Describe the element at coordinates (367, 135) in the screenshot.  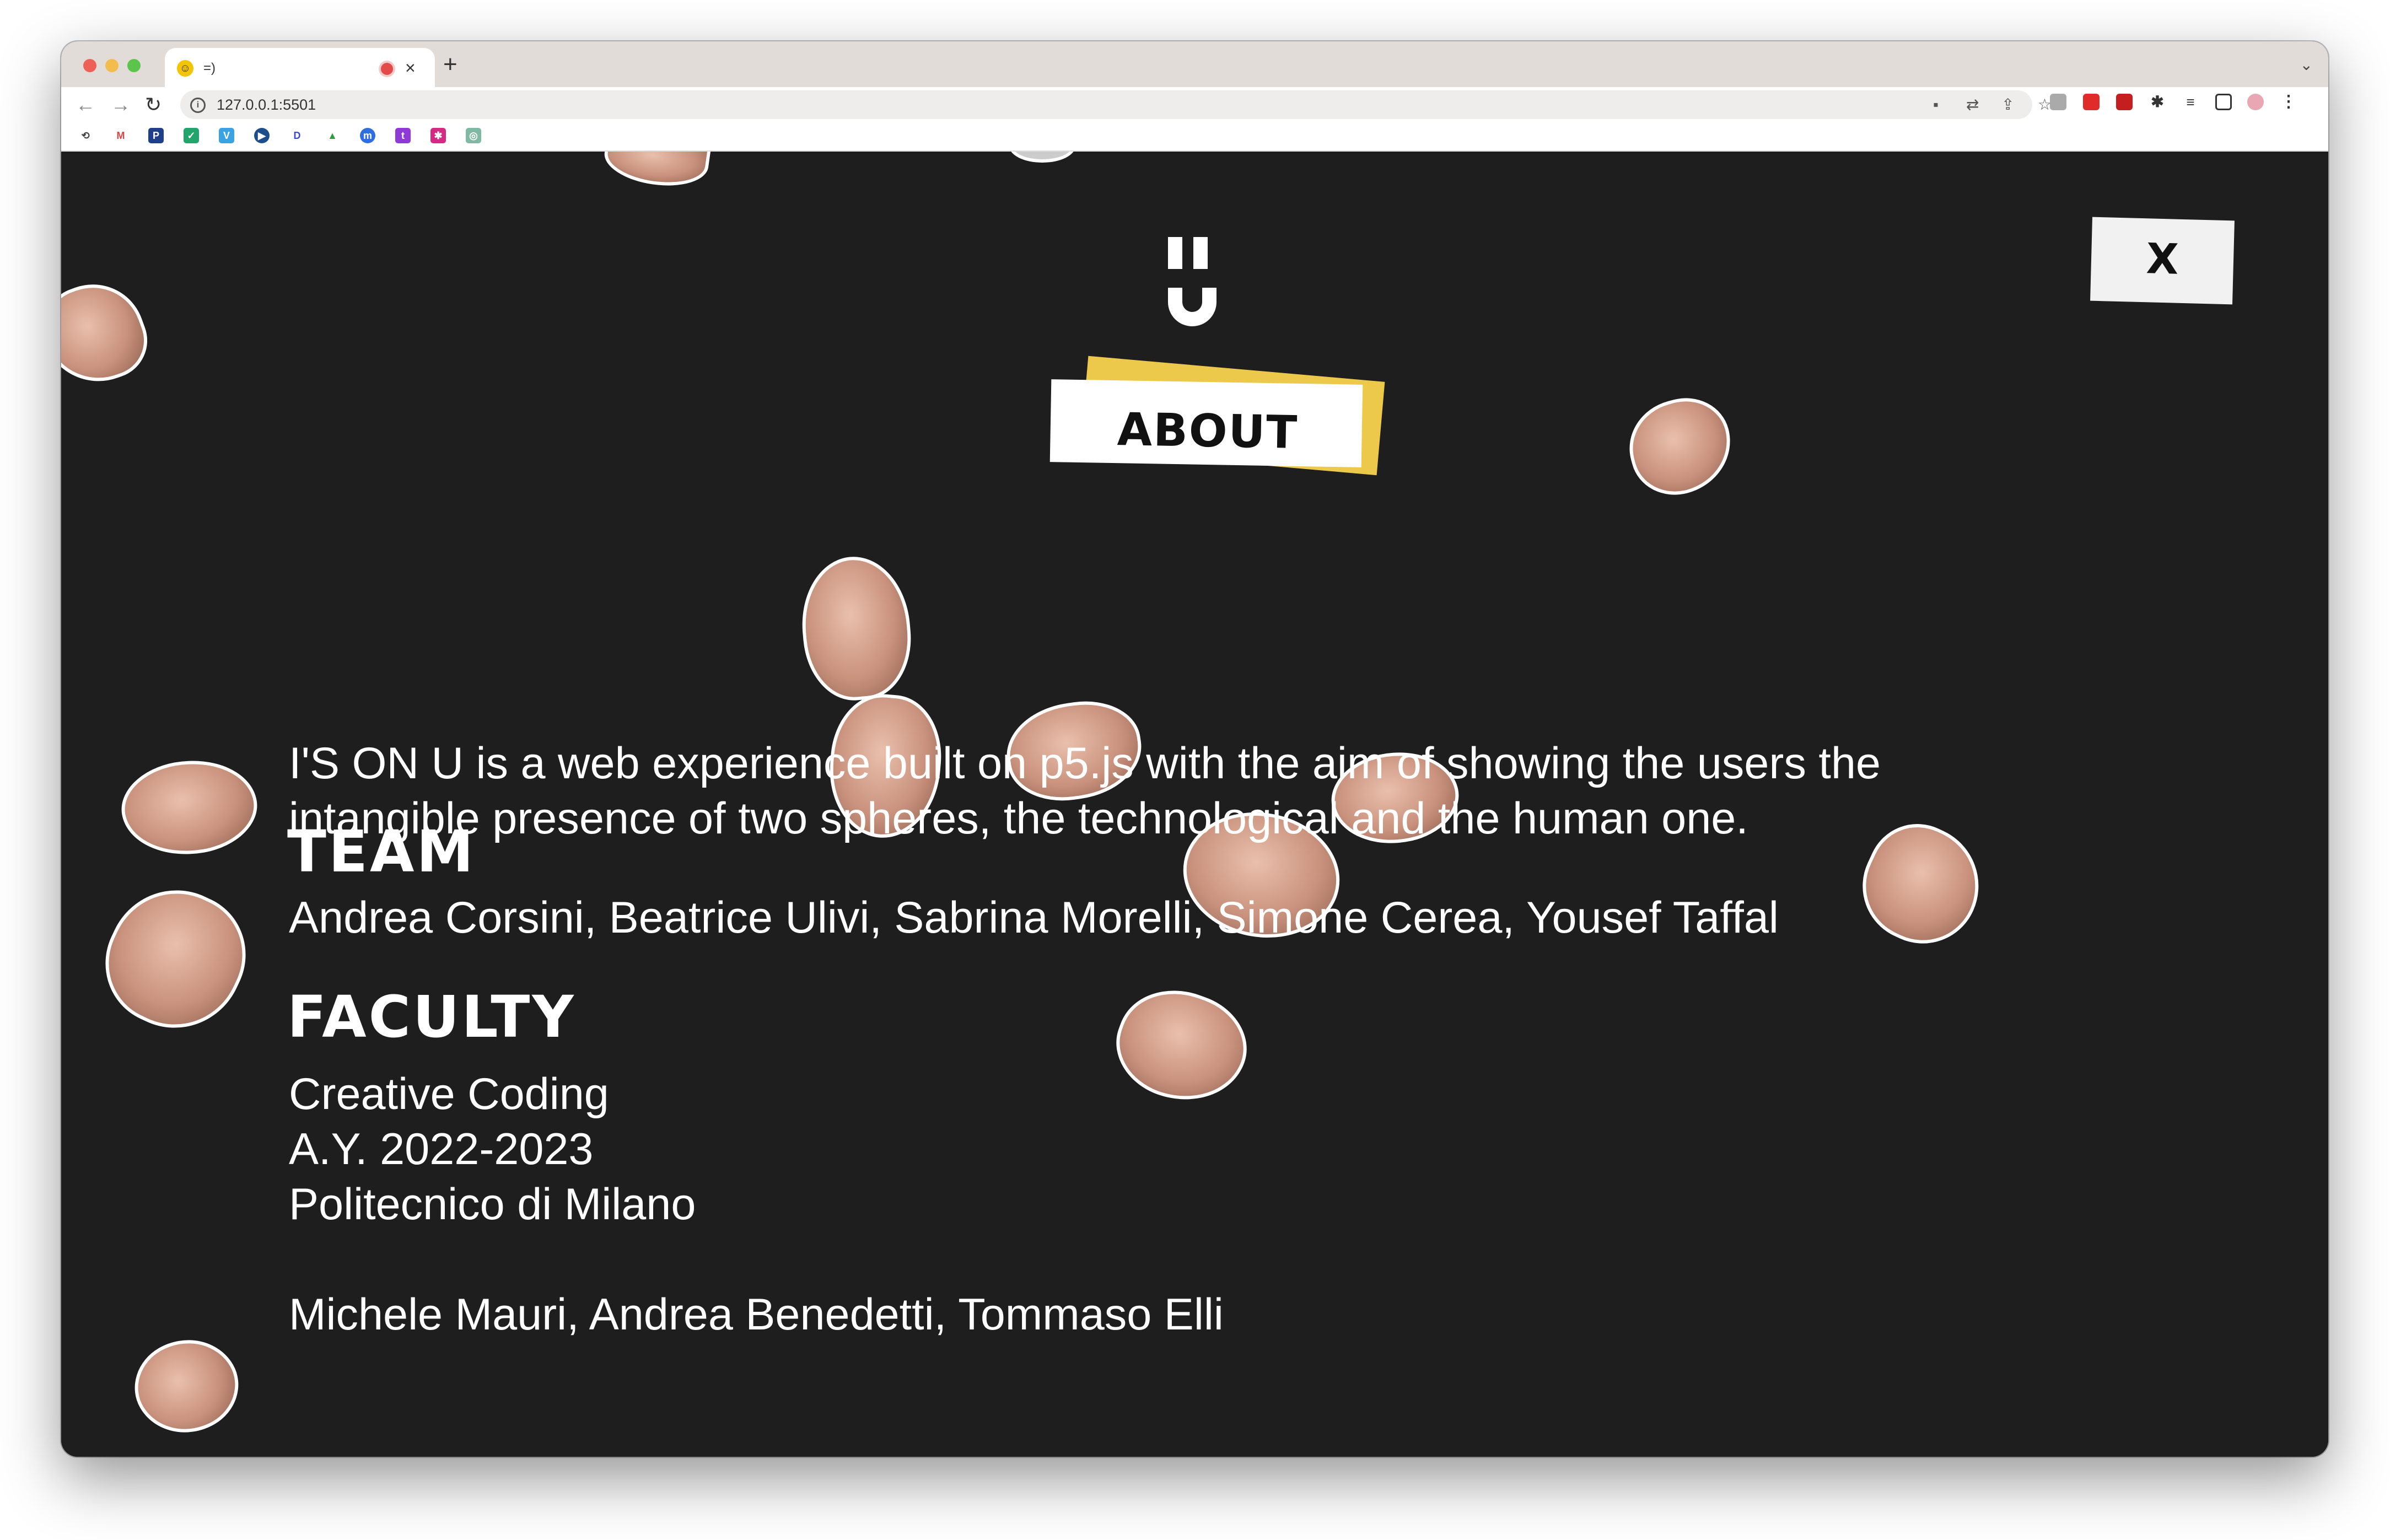
I see `bookmark-m-icon: m` at that location.